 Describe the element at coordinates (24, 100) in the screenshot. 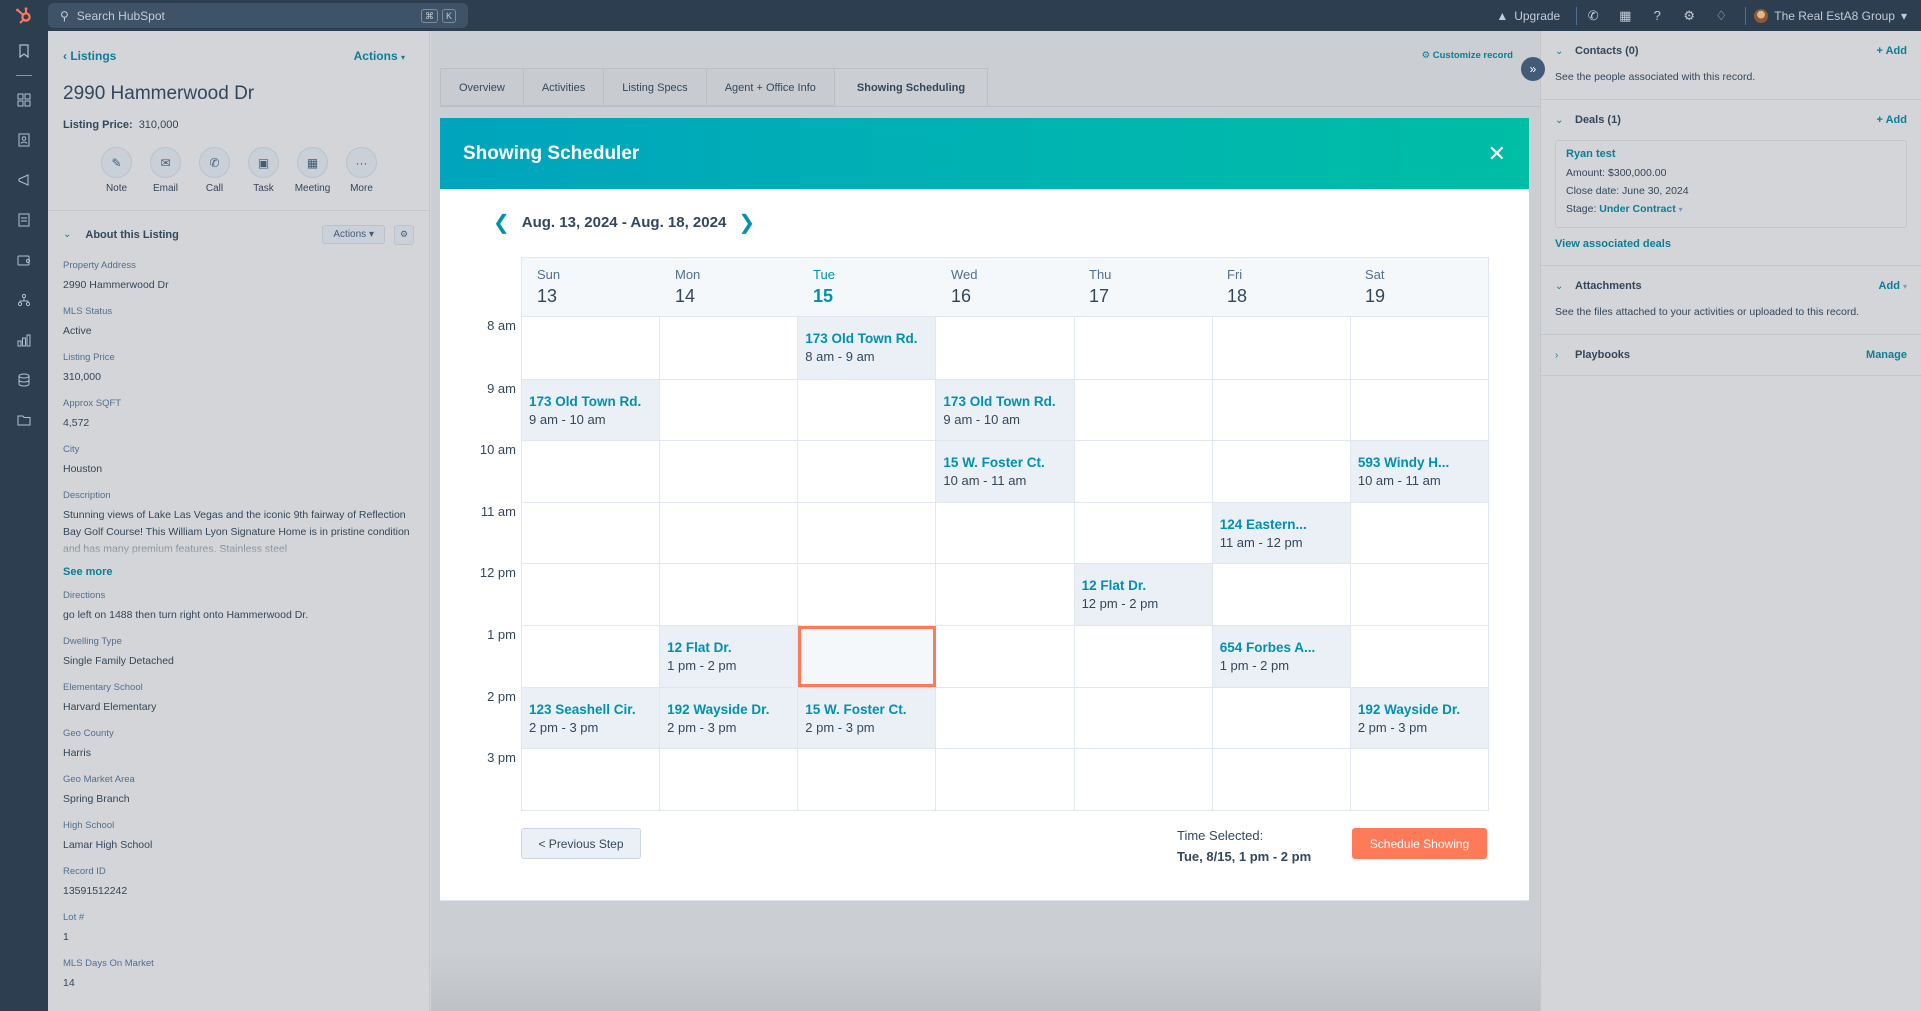

I see `apps-grid-icon` at that location.